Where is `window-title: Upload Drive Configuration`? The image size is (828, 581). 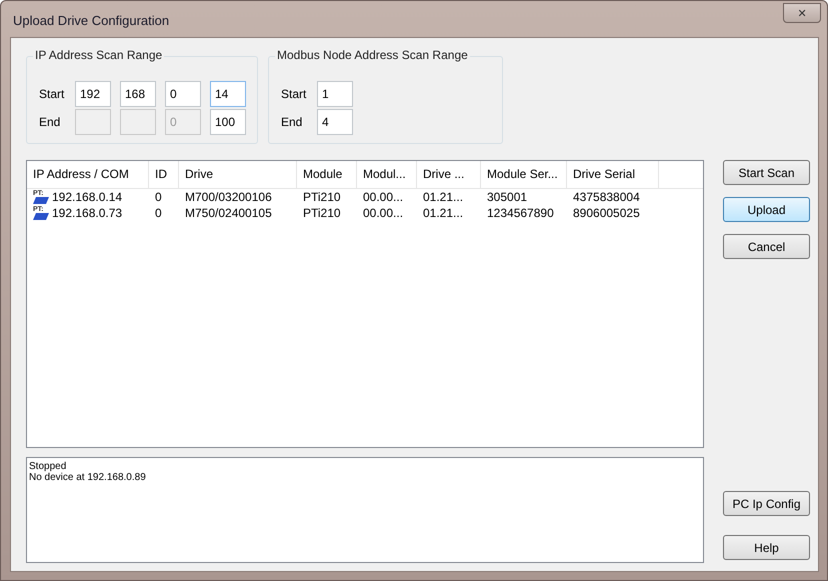 window-title: Upload Drive Configuration is located at coordinates (91, 20).